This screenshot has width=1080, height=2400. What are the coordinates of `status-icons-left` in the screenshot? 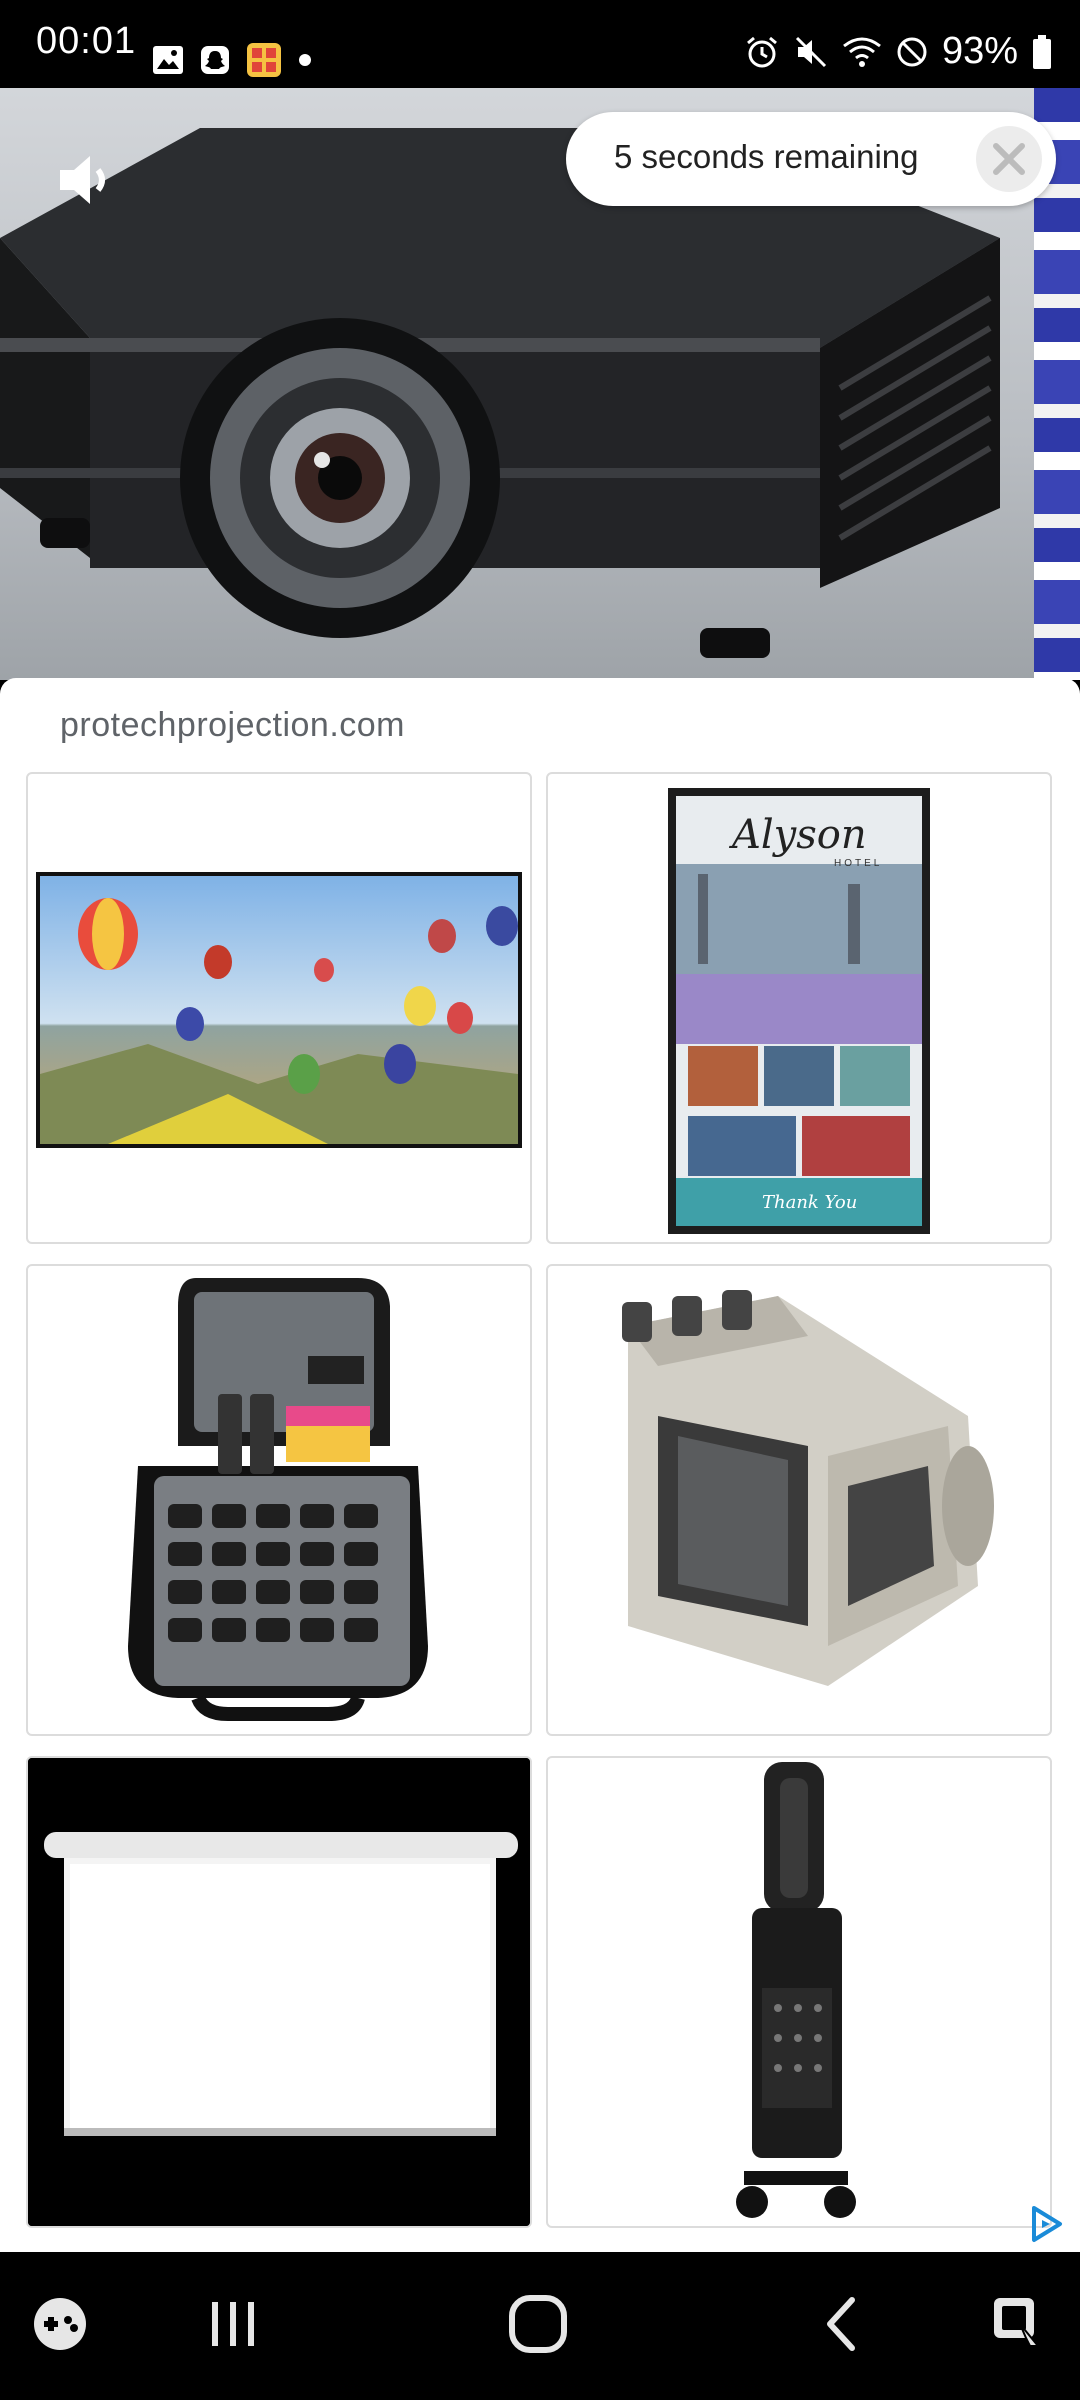 It's located at (232, 60).